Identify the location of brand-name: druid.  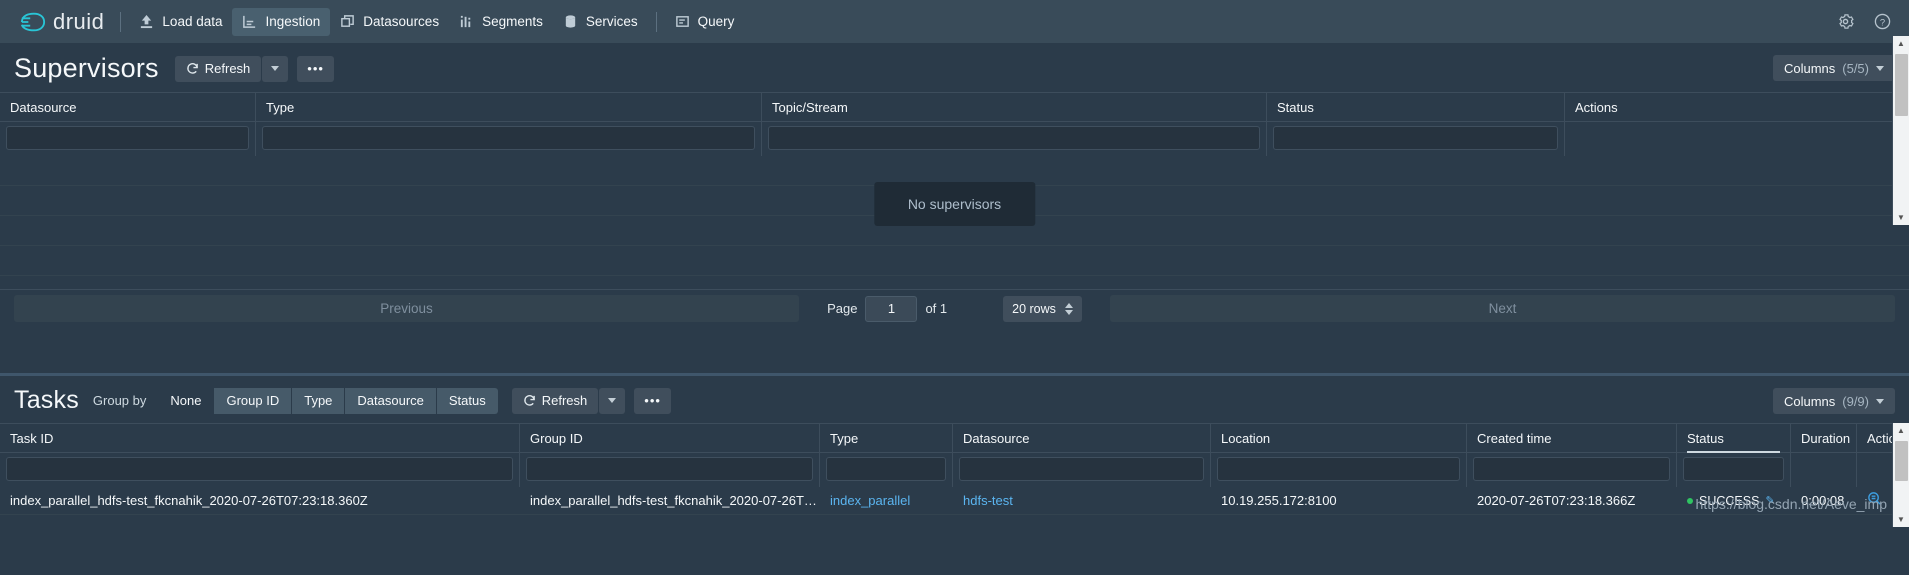
(79, 21).